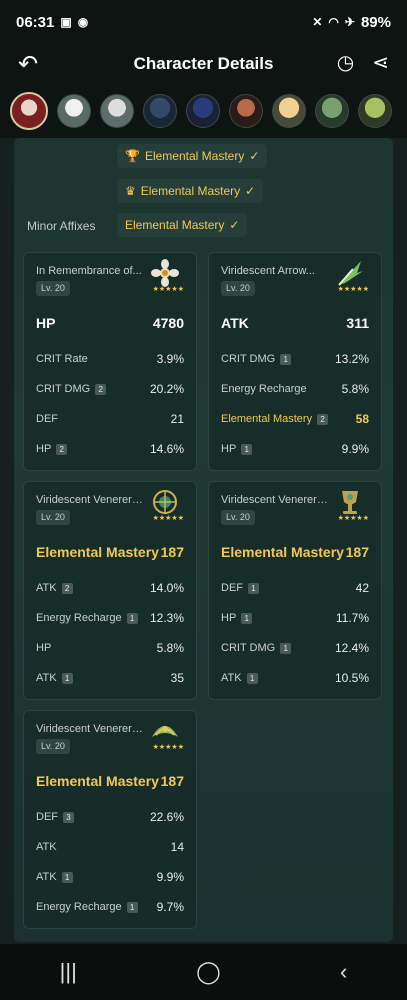 This screenshot has height=1000, width=407. I want to click on airplane-icon: ✈, so click(349, 22).